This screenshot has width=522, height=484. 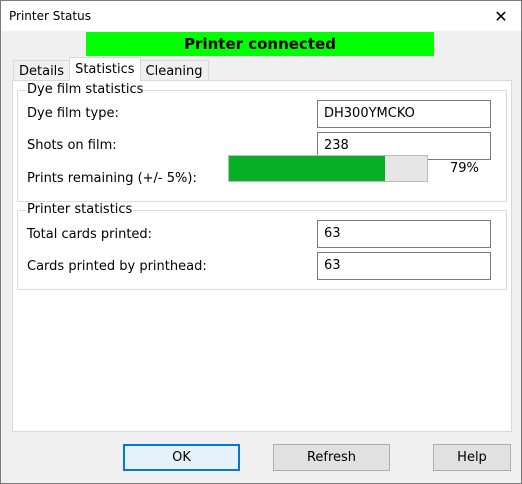 What do you see at coordinates (369, 113) in the screenshot?
I see `dye-film-type-value: DH300YMCKO` at bounding box center [369, 113].